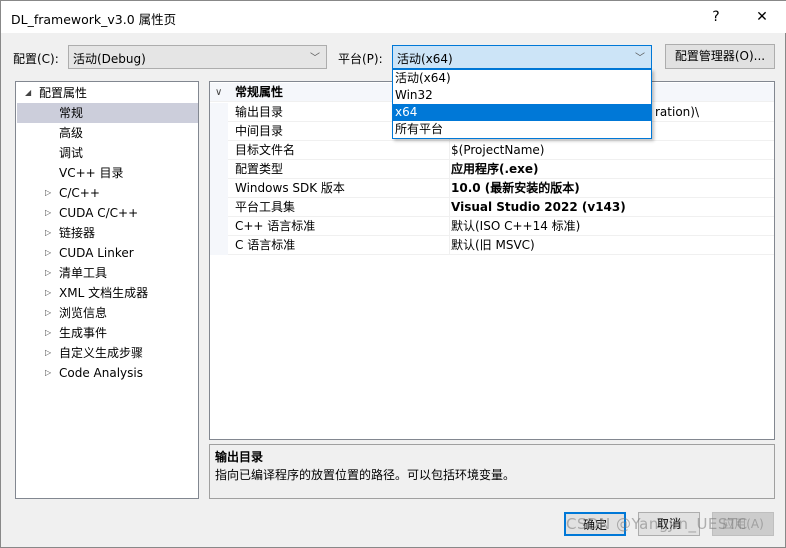  Describe the element at coordinates (101, 353) in the screenshot. I see `tree-item-label: 自定义生成步骤` at that location.